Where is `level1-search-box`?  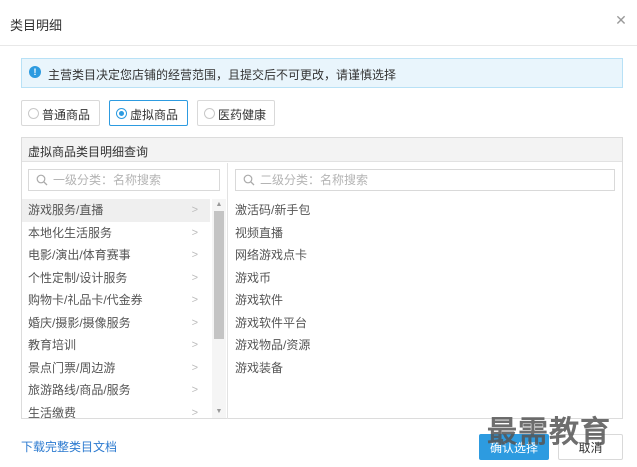
level1-search-box is located at coordinates (124, 180).